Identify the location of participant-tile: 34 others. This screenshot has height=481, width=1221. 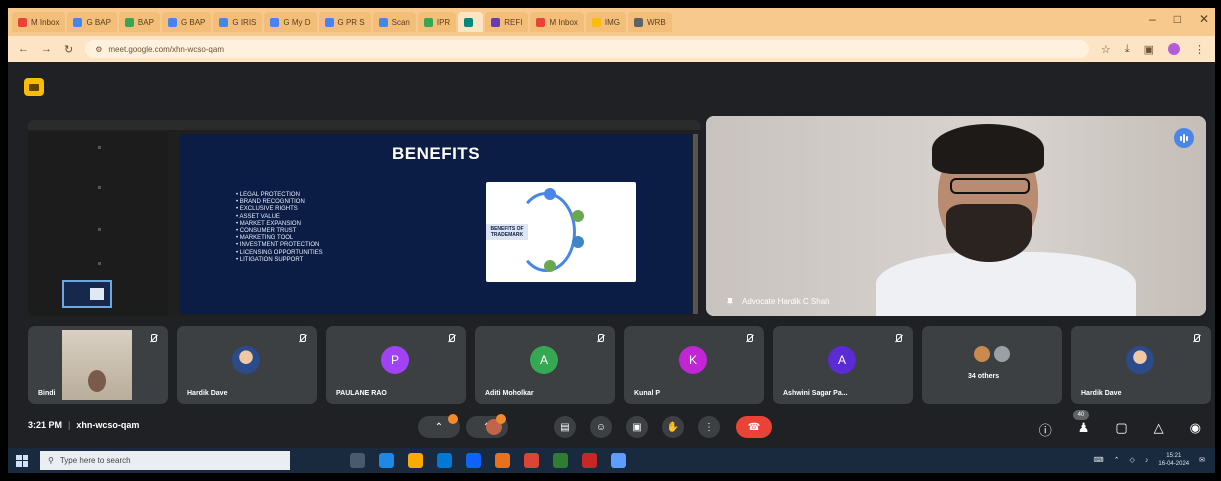
(992, 365).